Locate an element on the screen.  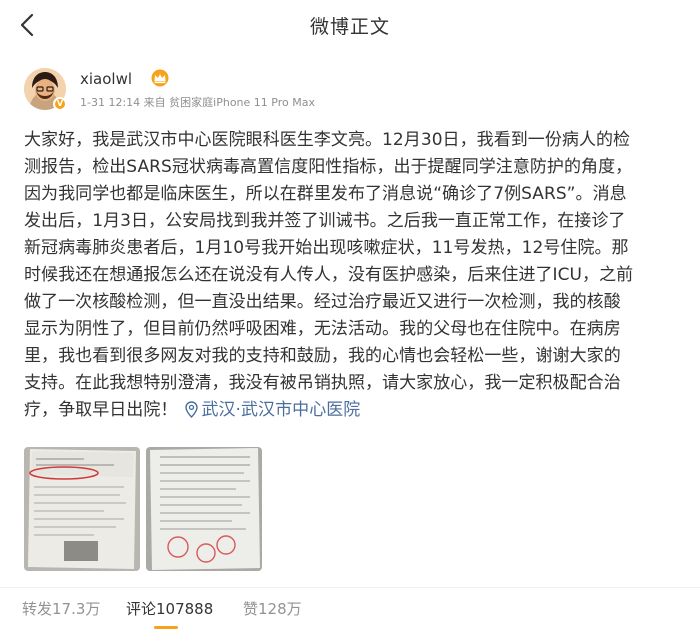
author-name: xiaolwl is located at coordinates (106, 79).